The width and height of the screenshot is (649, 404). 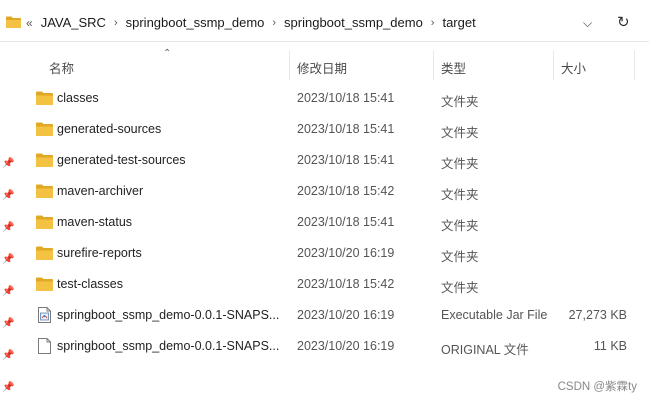 I want to click on column-header-name: 名称, so click(x=61, y=67).